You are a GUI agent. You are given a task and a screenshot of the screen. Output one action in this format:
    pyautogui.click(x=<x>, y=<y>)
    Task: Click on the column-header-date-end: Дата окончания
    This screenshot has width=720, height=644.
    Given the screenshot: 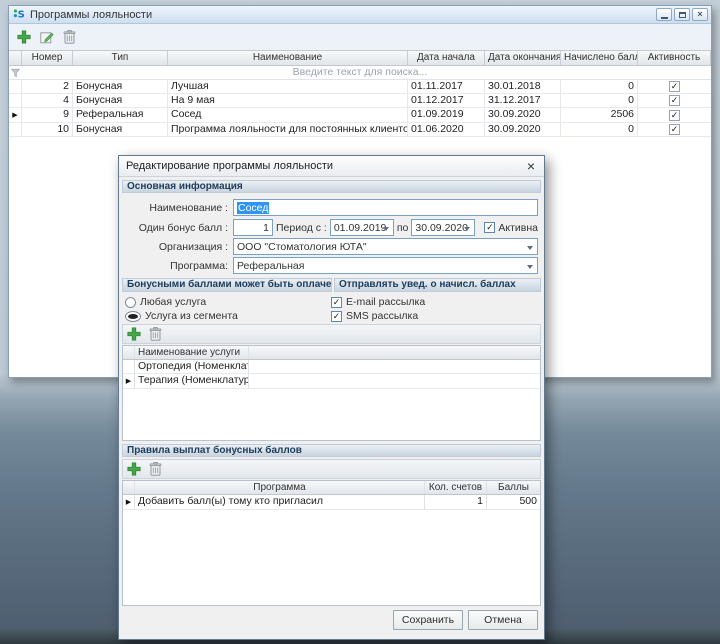 What is the action you would take?
    pyautogui.click(x=523, y=58)
    